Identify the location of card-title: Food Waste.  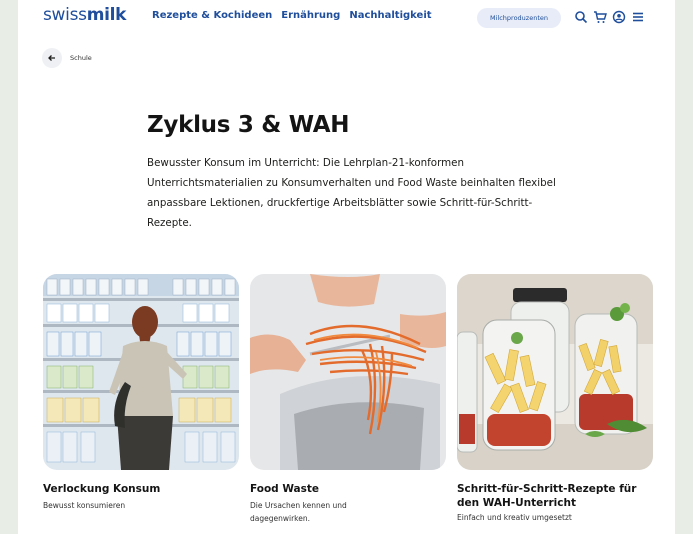
(285, 489).